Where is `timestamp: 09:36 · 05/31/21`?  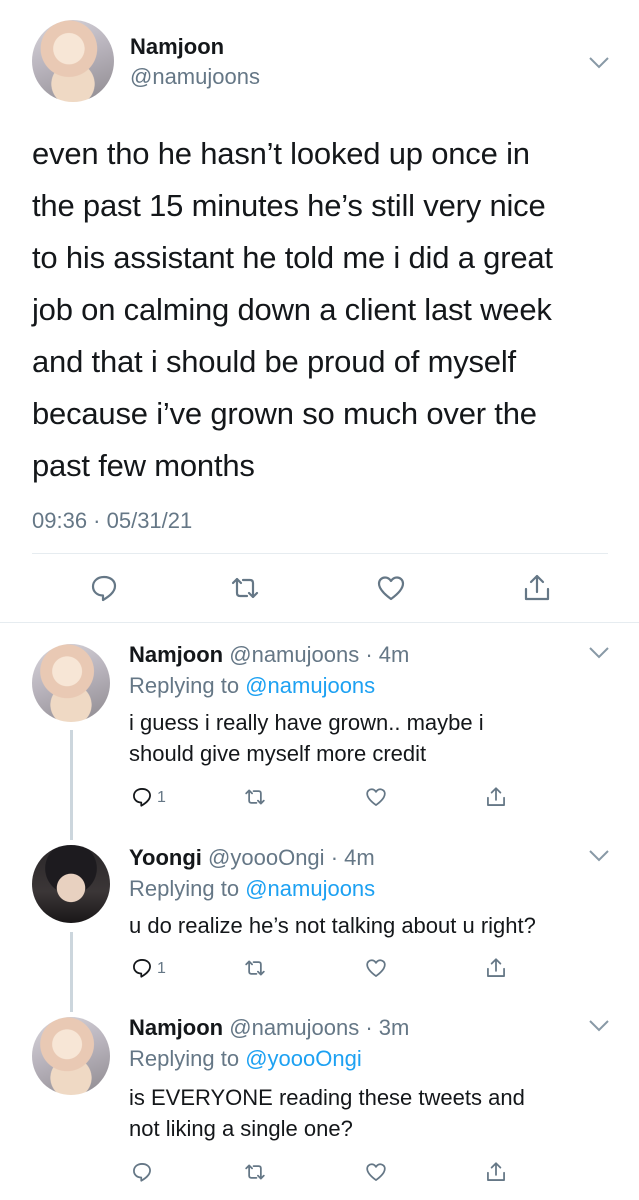 timestamp: 09:36 · 05/31/21 is located at coordinates (112, 521).